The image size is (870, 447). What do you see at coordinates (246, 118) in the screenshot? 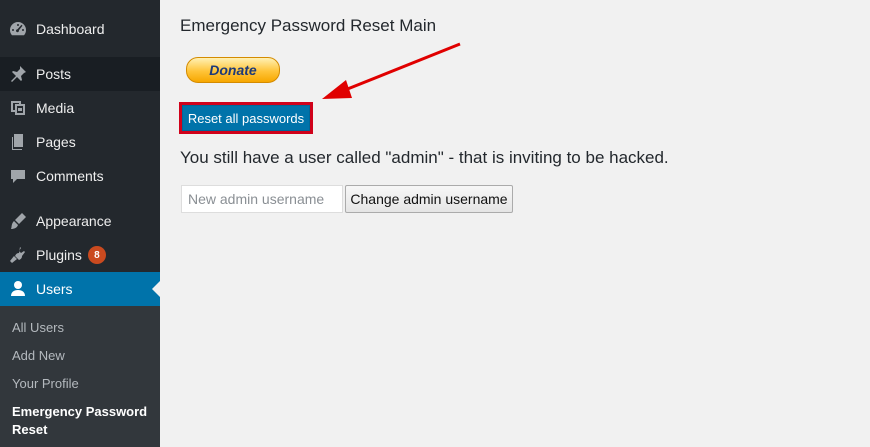
I see `reset-all-passwords-button: Reset all passwords` at bounding box center [246, 118].